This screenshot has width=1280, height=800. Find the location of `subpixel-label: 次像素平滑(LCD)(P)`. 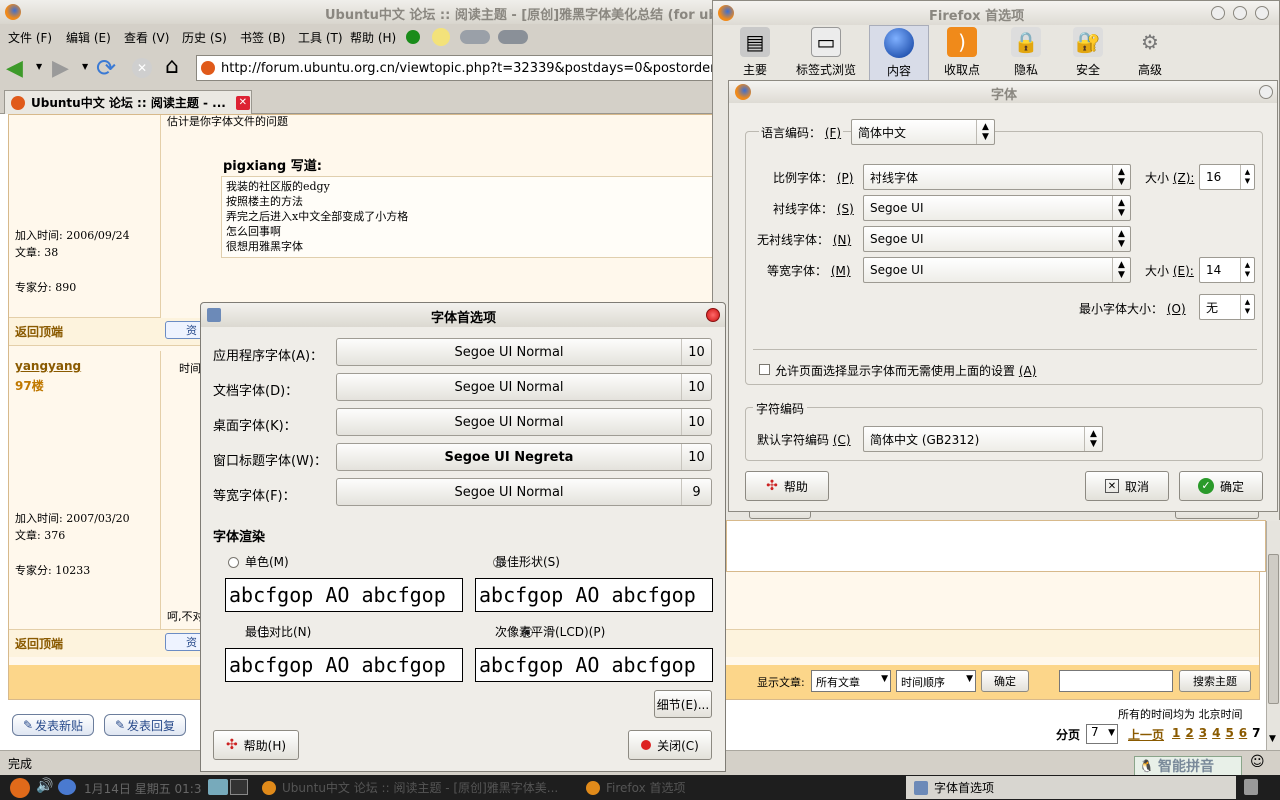

subpixel-label: 次像素平滑(LCD)(P) is located at coordinates (550, 631).